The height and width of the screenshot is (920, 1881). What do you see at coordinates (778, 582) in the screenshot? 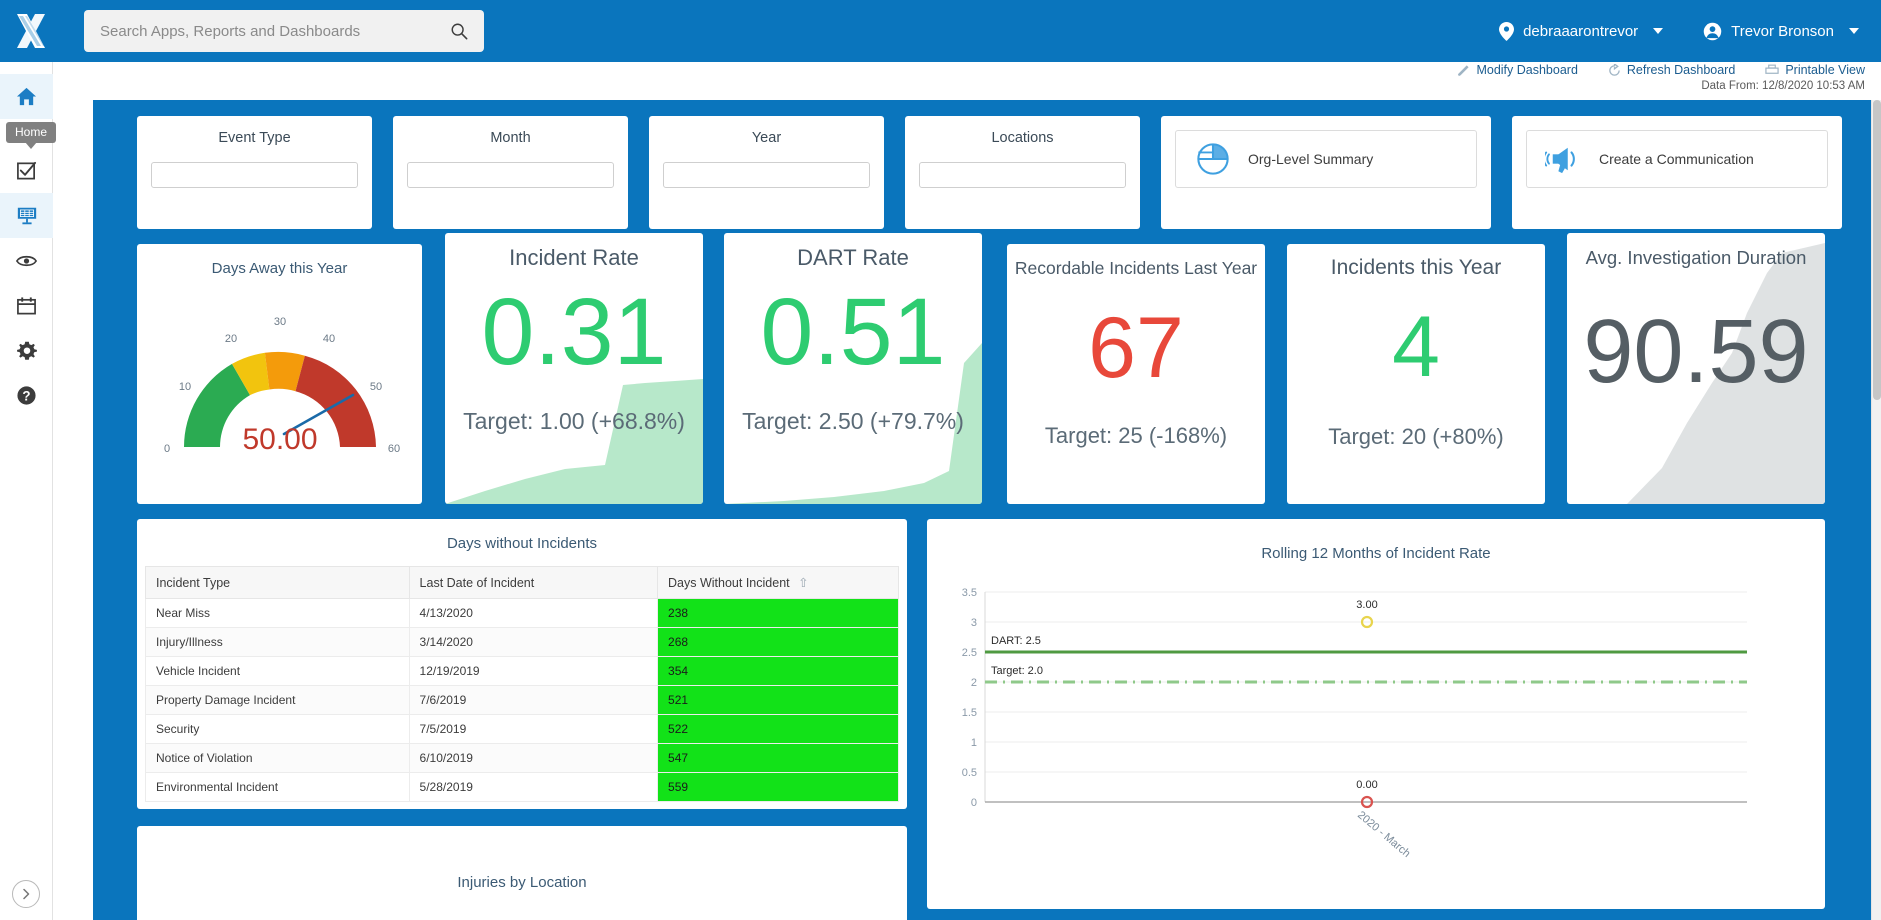
I see `column-header-days-without-incident: Days Without Incident ⇧` at bounding box center [778, 582].